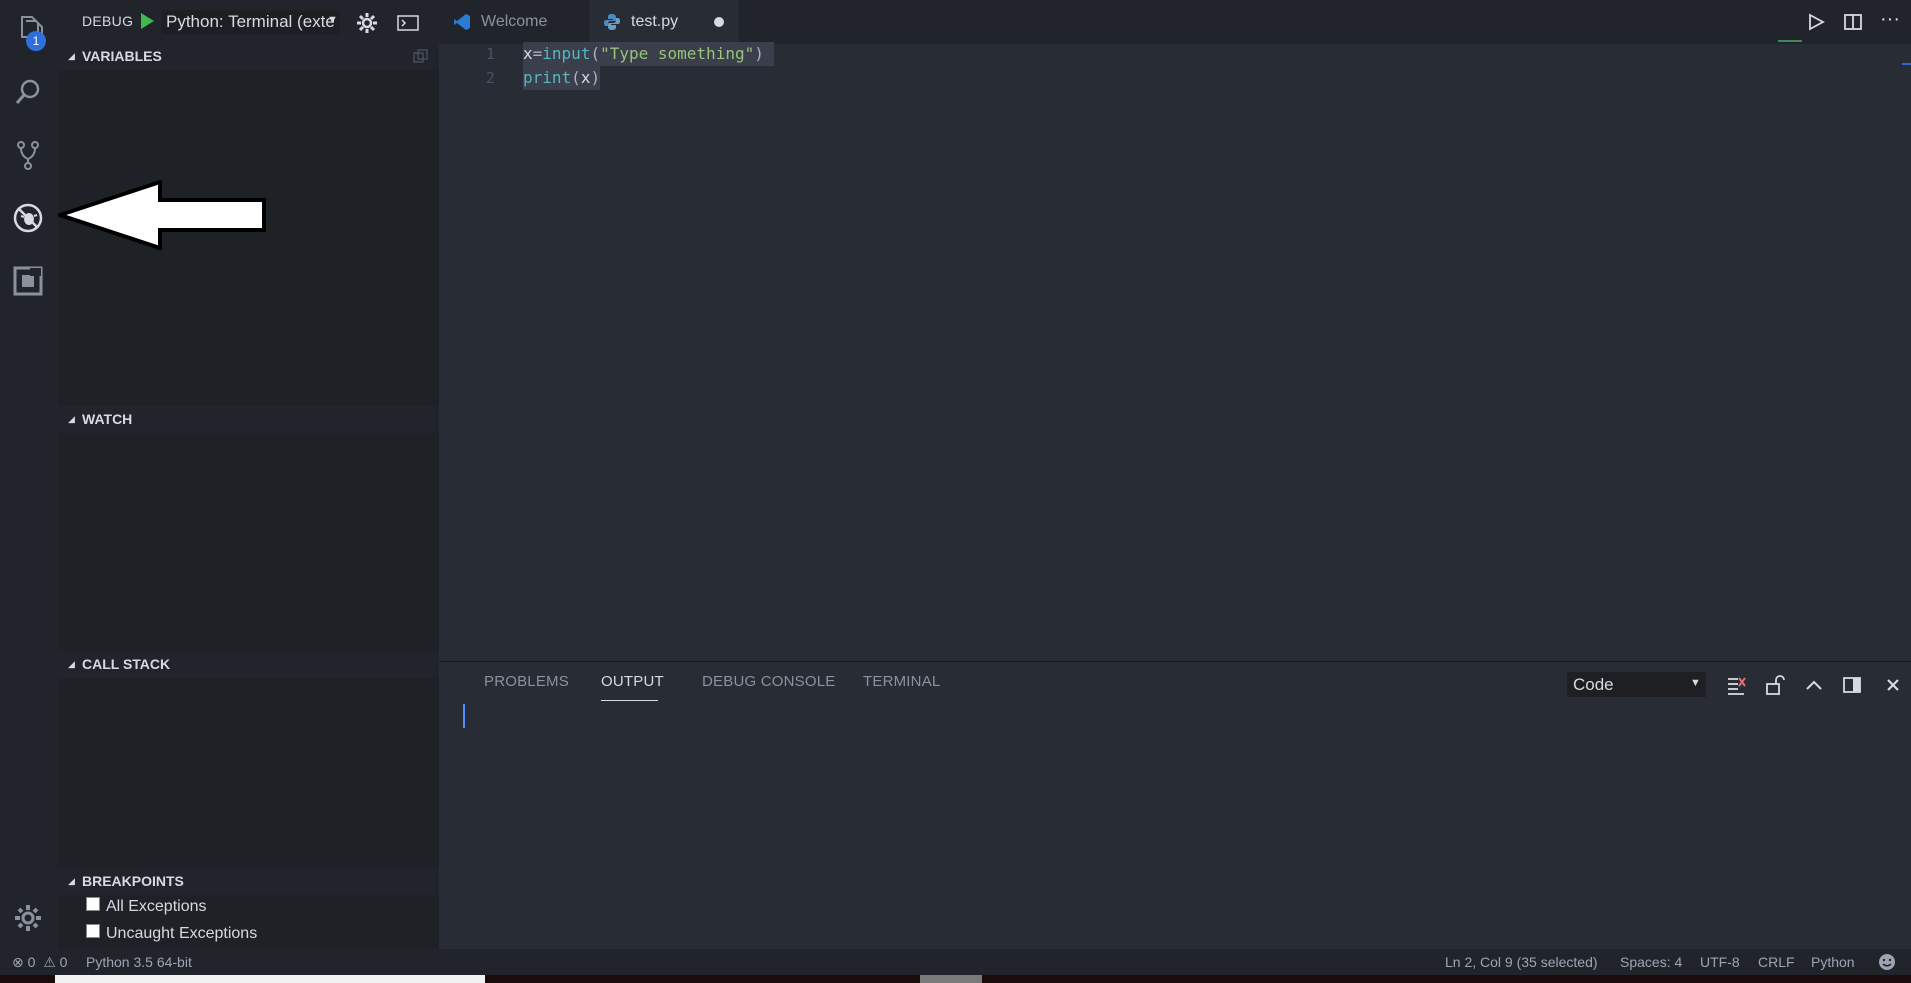 Image resolution: width=1911 pixels, height=983 pixels. Describe the element at coordinates (248, 881) in the screenshot. I see `breakpoints-section-header: ◢ BREAKPOINTS` at that location.